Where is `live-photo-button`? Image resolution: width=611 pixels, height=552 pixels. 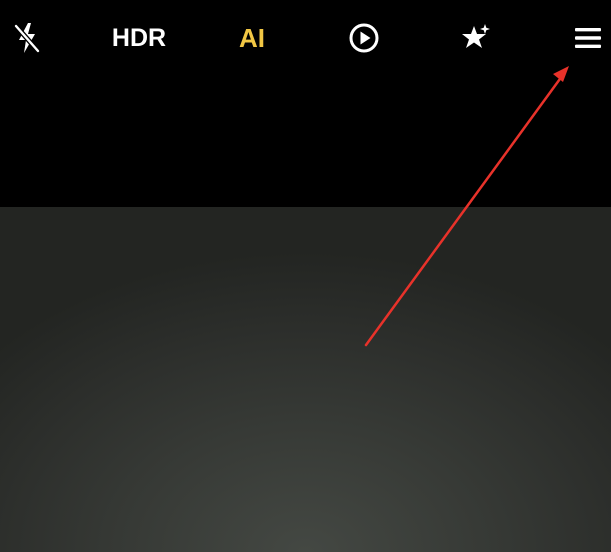 live-photo-button is located at coordinates (364, 38).